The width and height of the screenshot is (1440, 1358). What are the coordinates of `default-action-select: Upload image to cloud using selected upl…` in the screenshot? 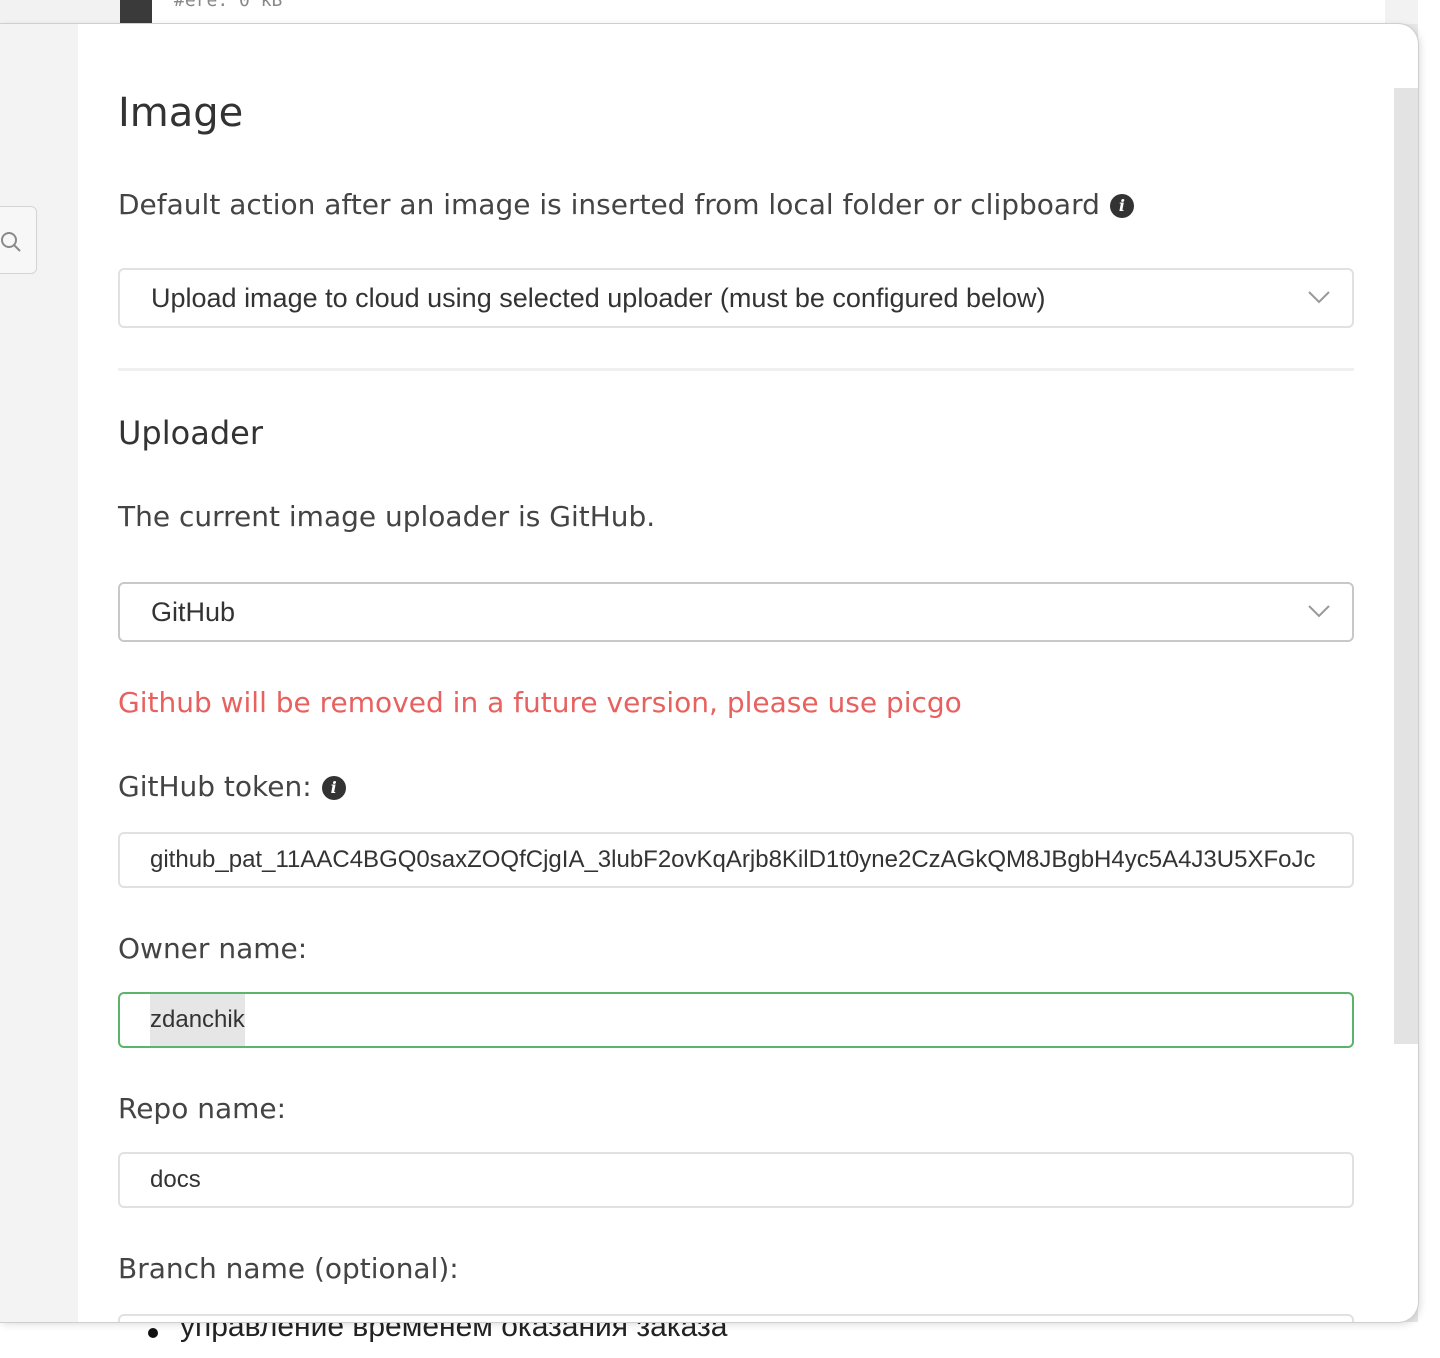 It's located at (736, 298).